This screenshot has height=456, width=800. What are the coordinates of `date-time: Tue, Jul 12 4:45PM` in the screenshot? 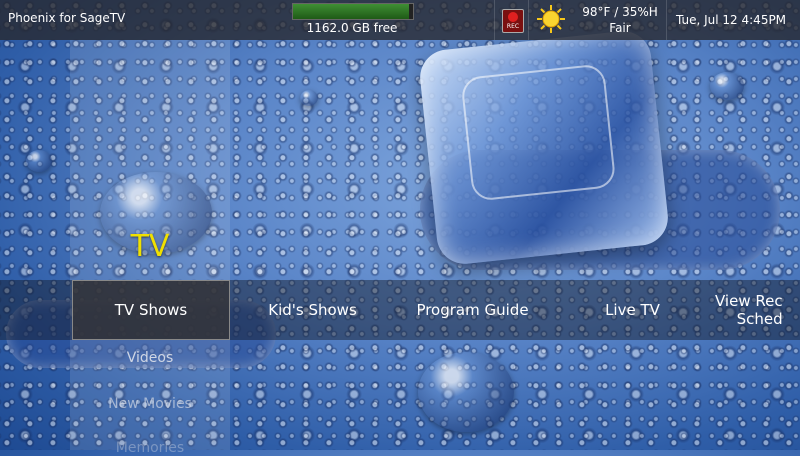 It's located at (731, 20).